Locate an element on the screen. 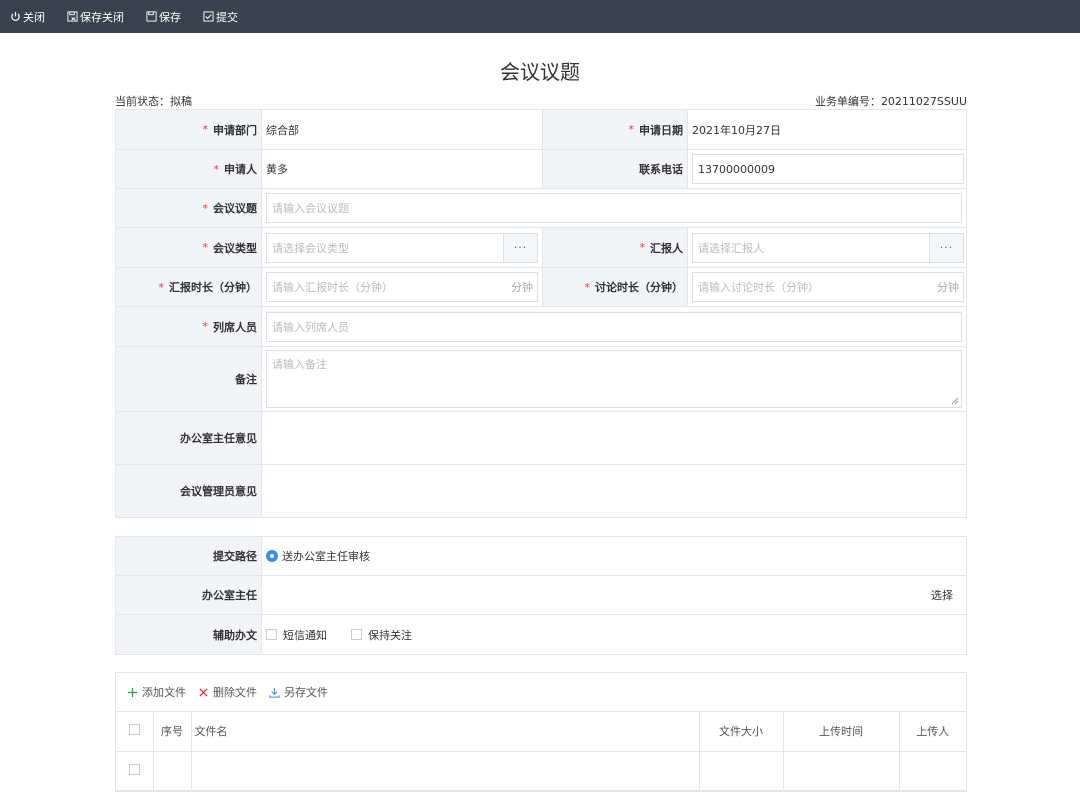 The image size is (1080, 803). save-close-icon is located at coordinates (72, 16).